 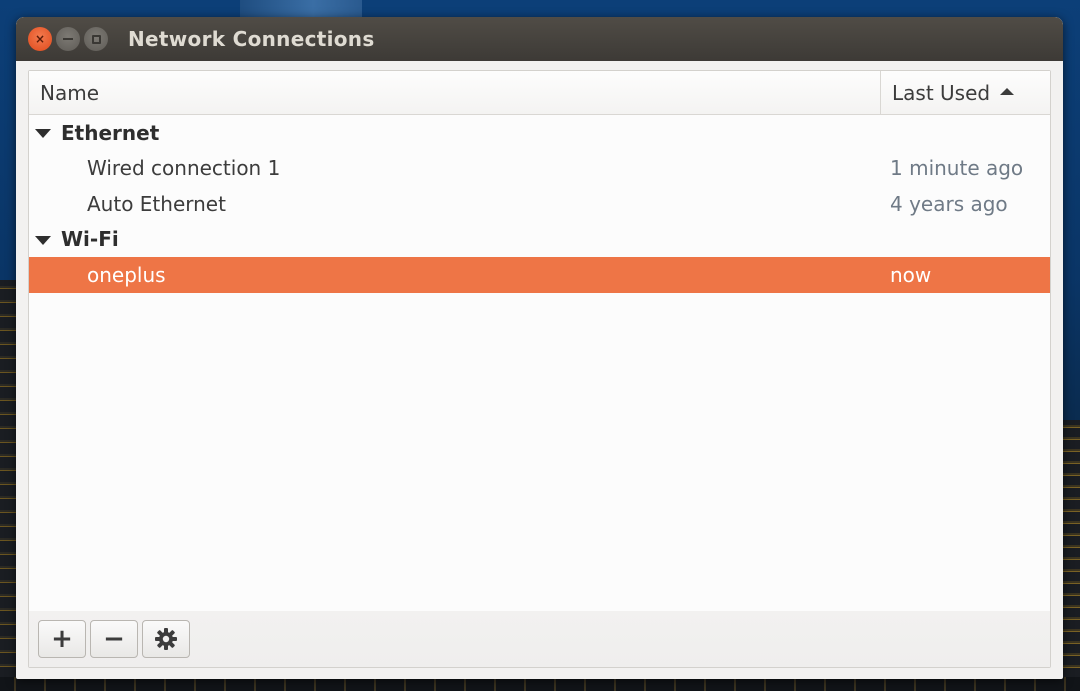 I want to click on column-header-row: Name Last Used, so click(x=539, y=93).